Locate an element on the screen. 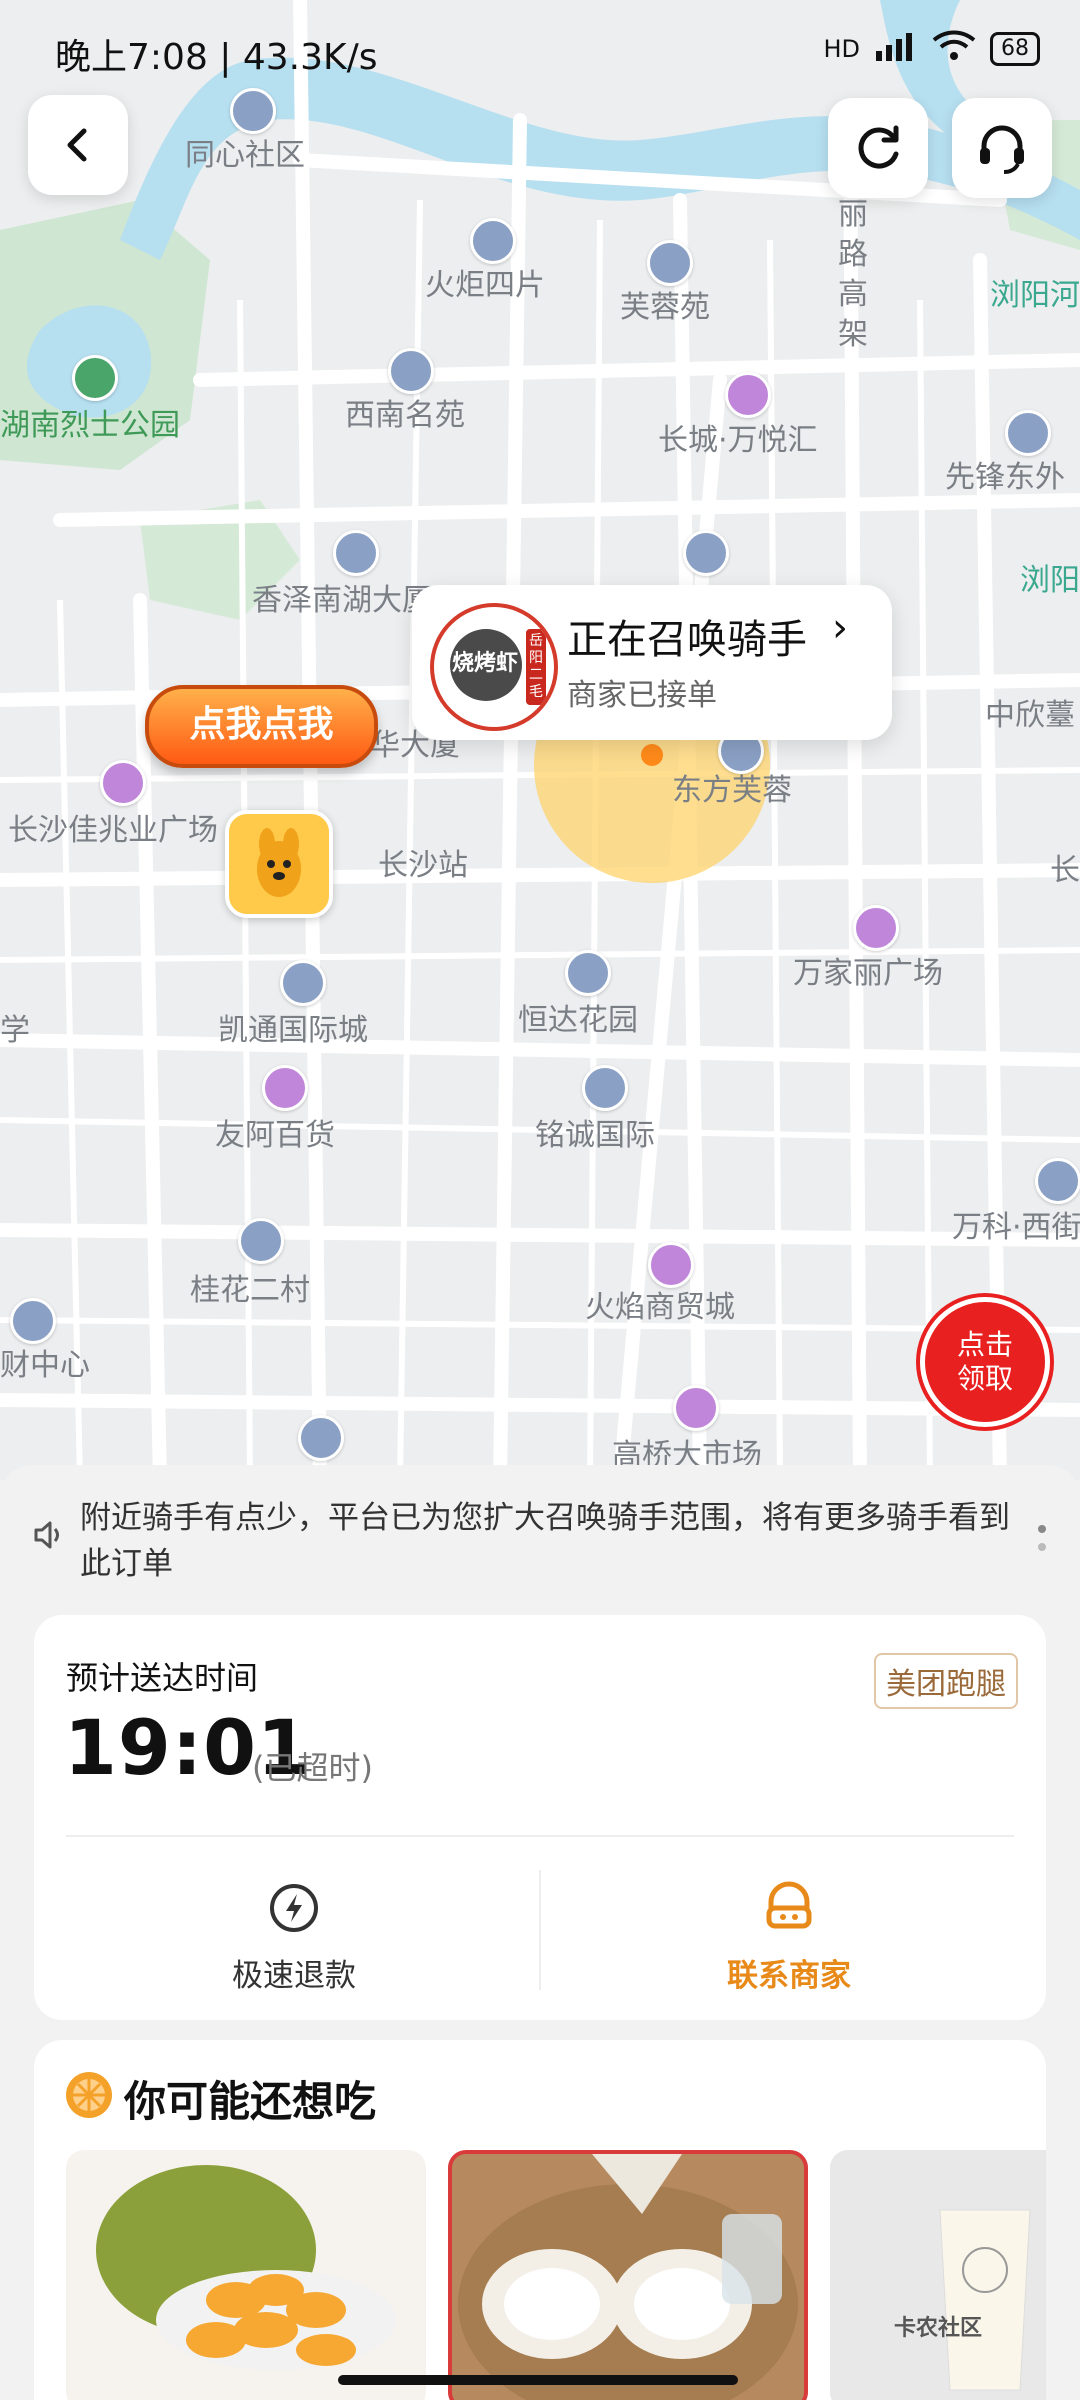  battery-icon: 68 is located at coordinates (1015, 49).